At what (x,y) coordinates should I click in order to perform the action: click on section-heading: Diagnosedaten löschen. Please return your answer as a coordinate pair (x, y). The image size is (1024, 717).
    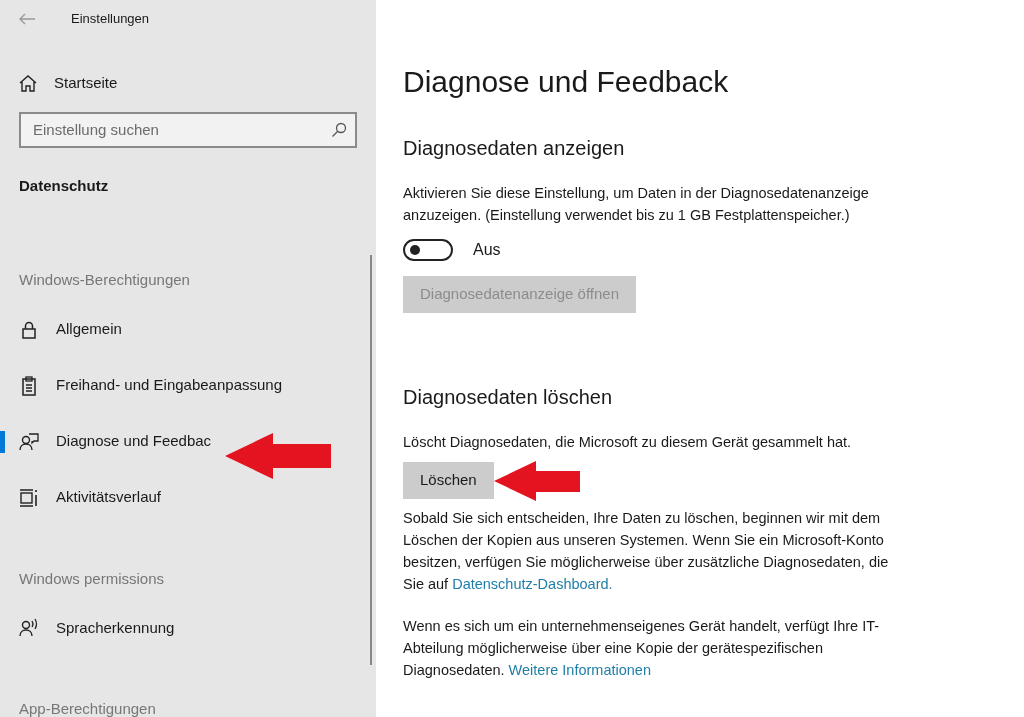
    Looking at the image, I should click on (508, 396).